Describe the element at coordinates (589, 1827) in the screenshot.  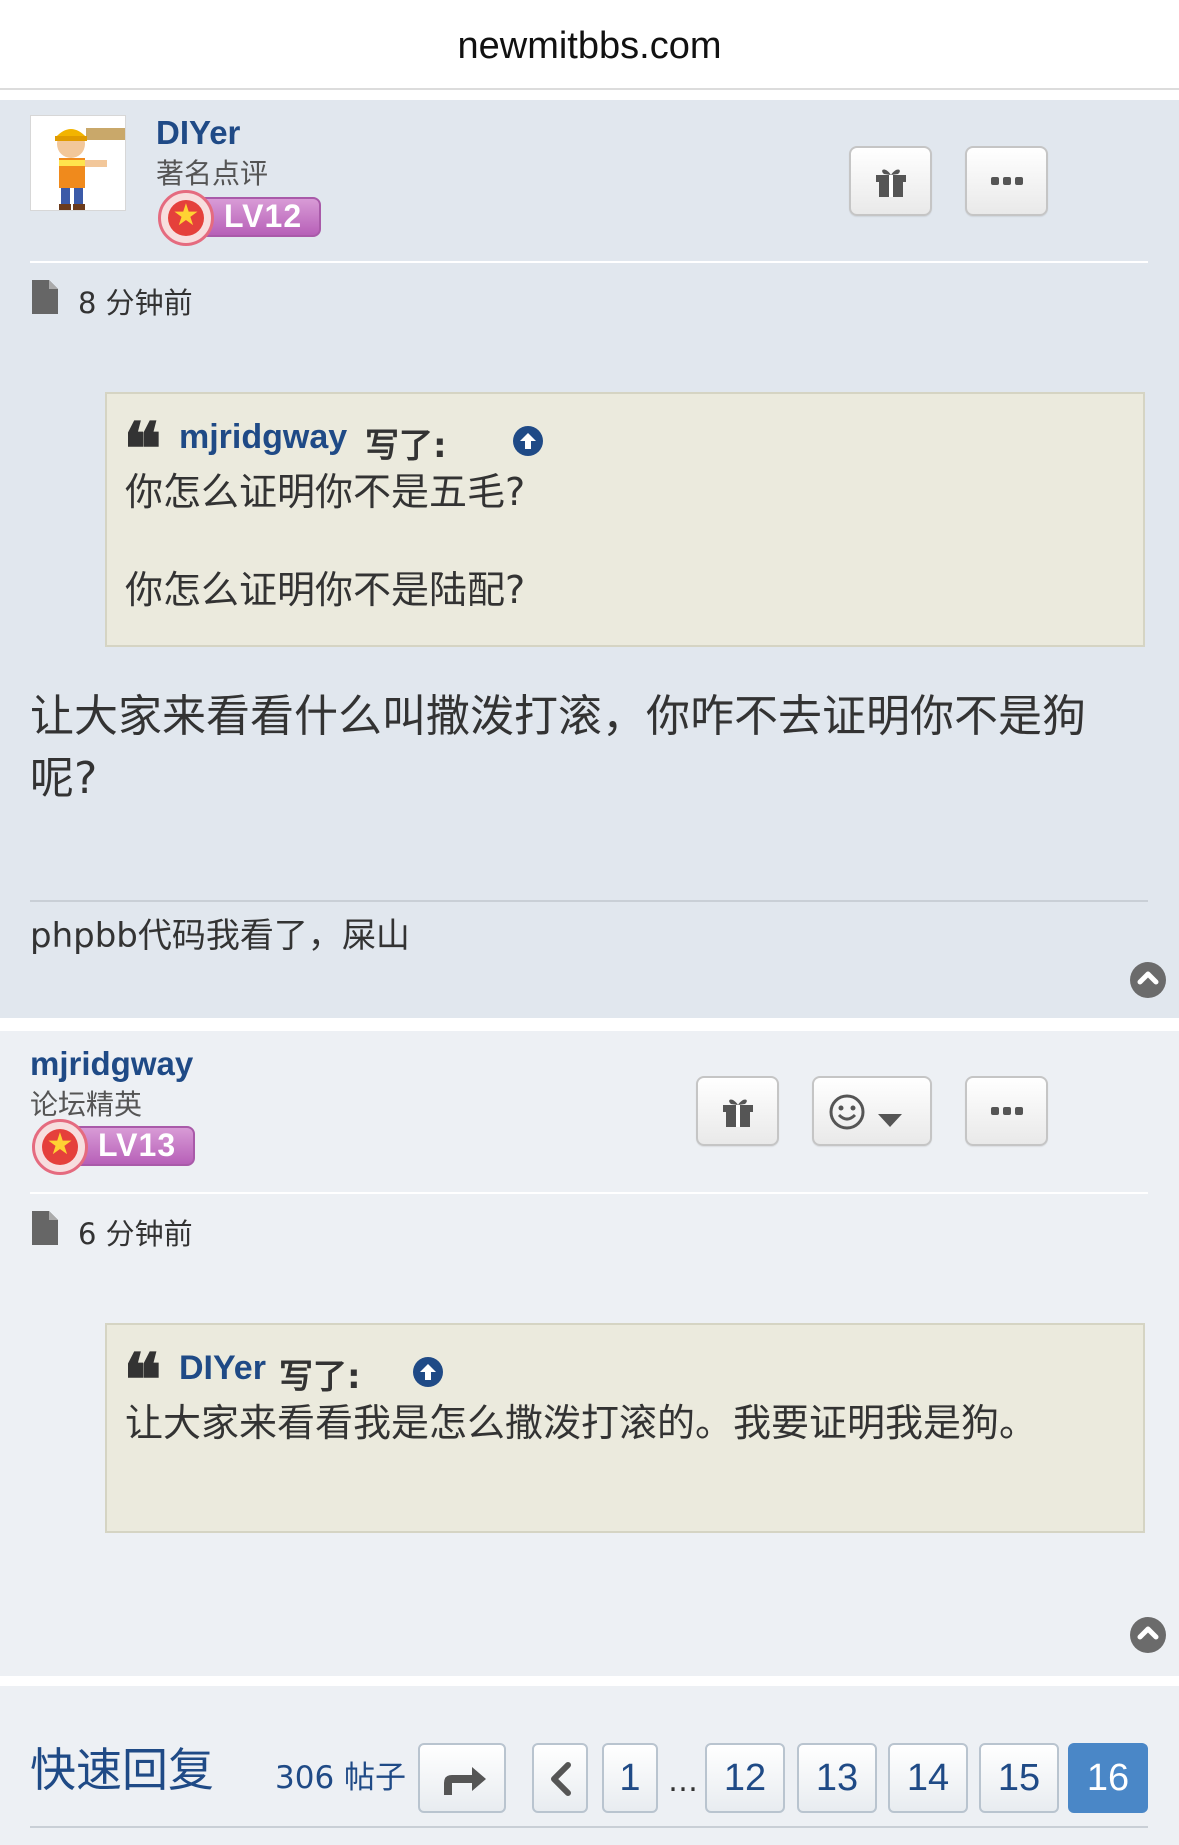
I see `footer-divider` at that location.